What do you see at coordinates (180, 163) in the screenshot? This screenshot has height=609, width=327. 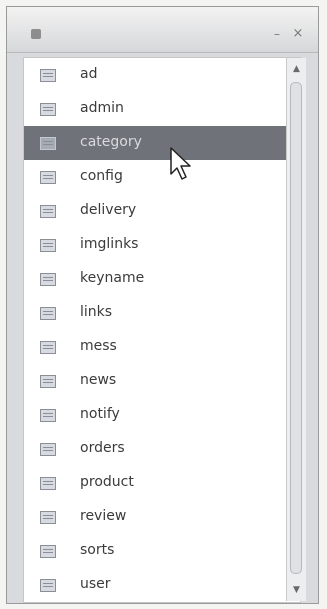 I see `mouse-cursor-icon` at bounding box center [180, 163].